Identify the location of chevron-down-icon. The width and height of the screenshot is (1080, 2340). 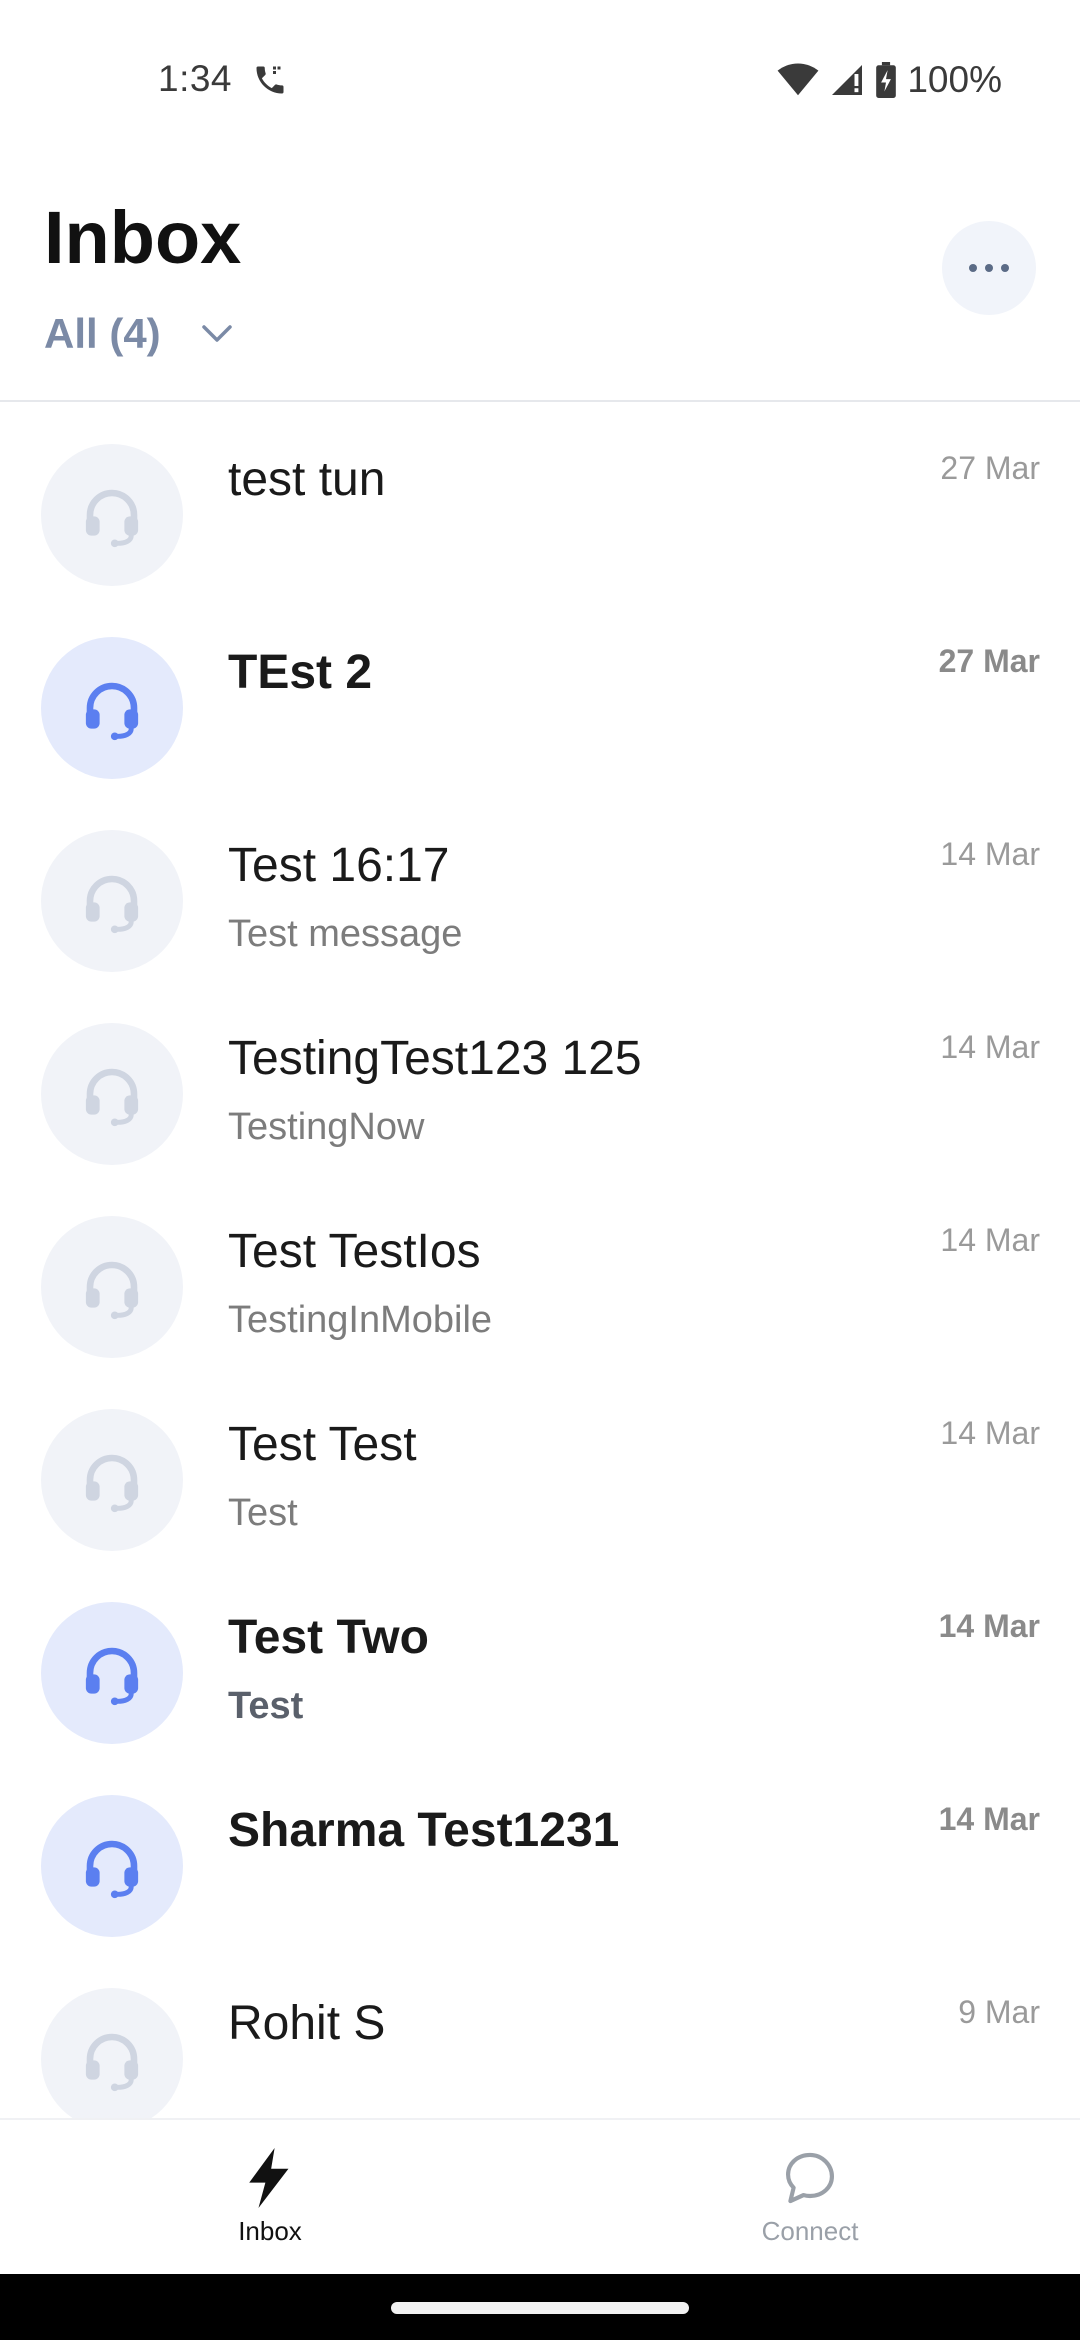
(216, 333).